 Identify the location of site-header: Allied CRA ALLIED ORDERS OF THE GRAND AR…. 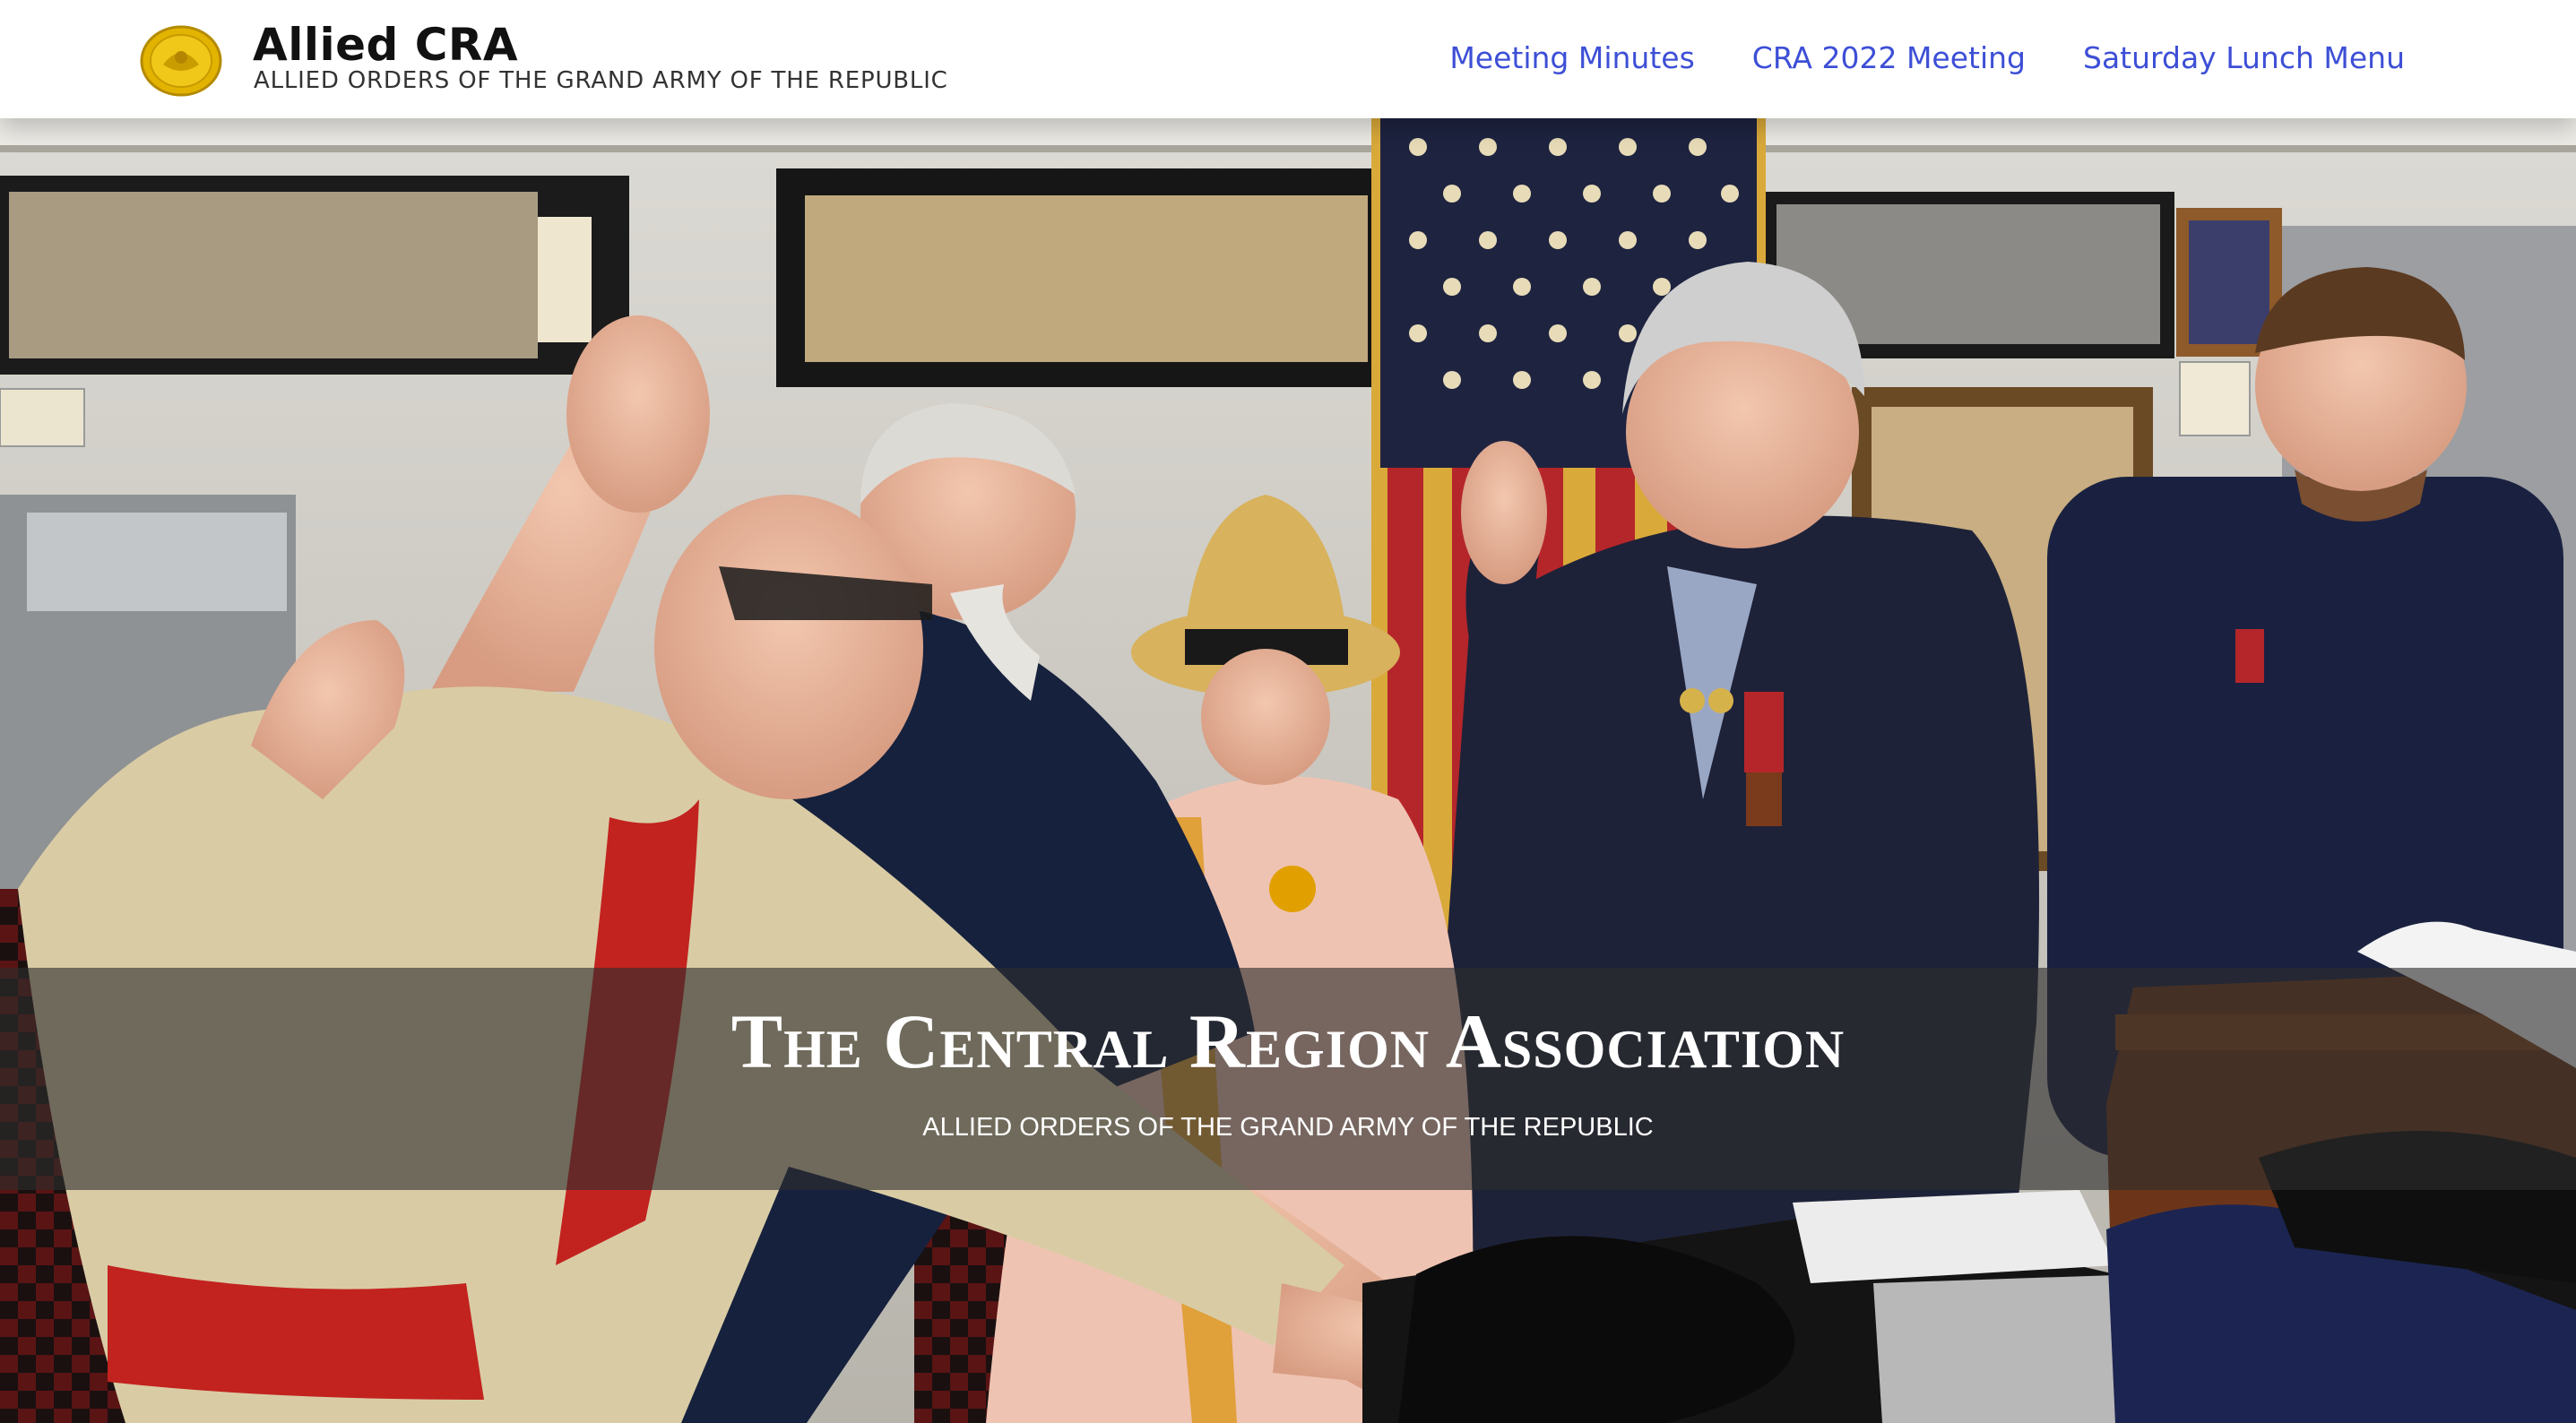
(1288, 59).